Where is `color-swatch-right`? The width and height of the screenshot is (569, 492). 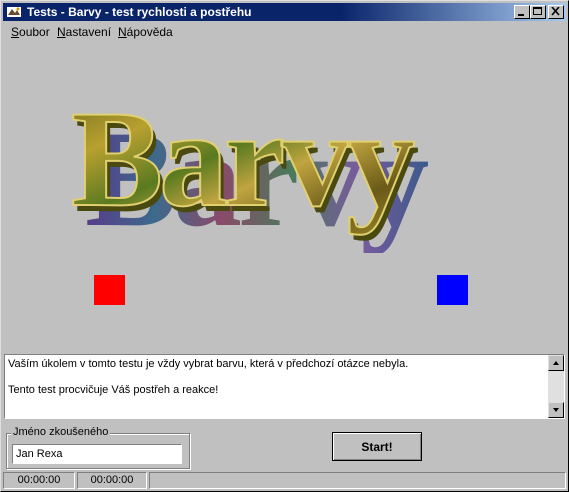 color-swatch-right is located at coordinates (452, 290).